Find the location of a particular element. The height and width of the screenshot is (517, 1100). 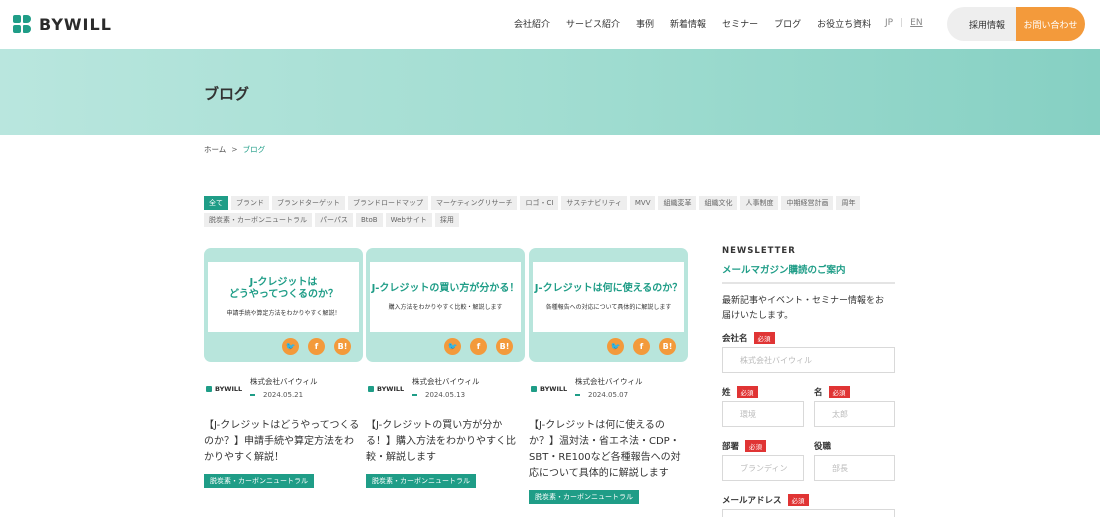

tag-org-change: 組織変革 is located at coordinates (677, 203).